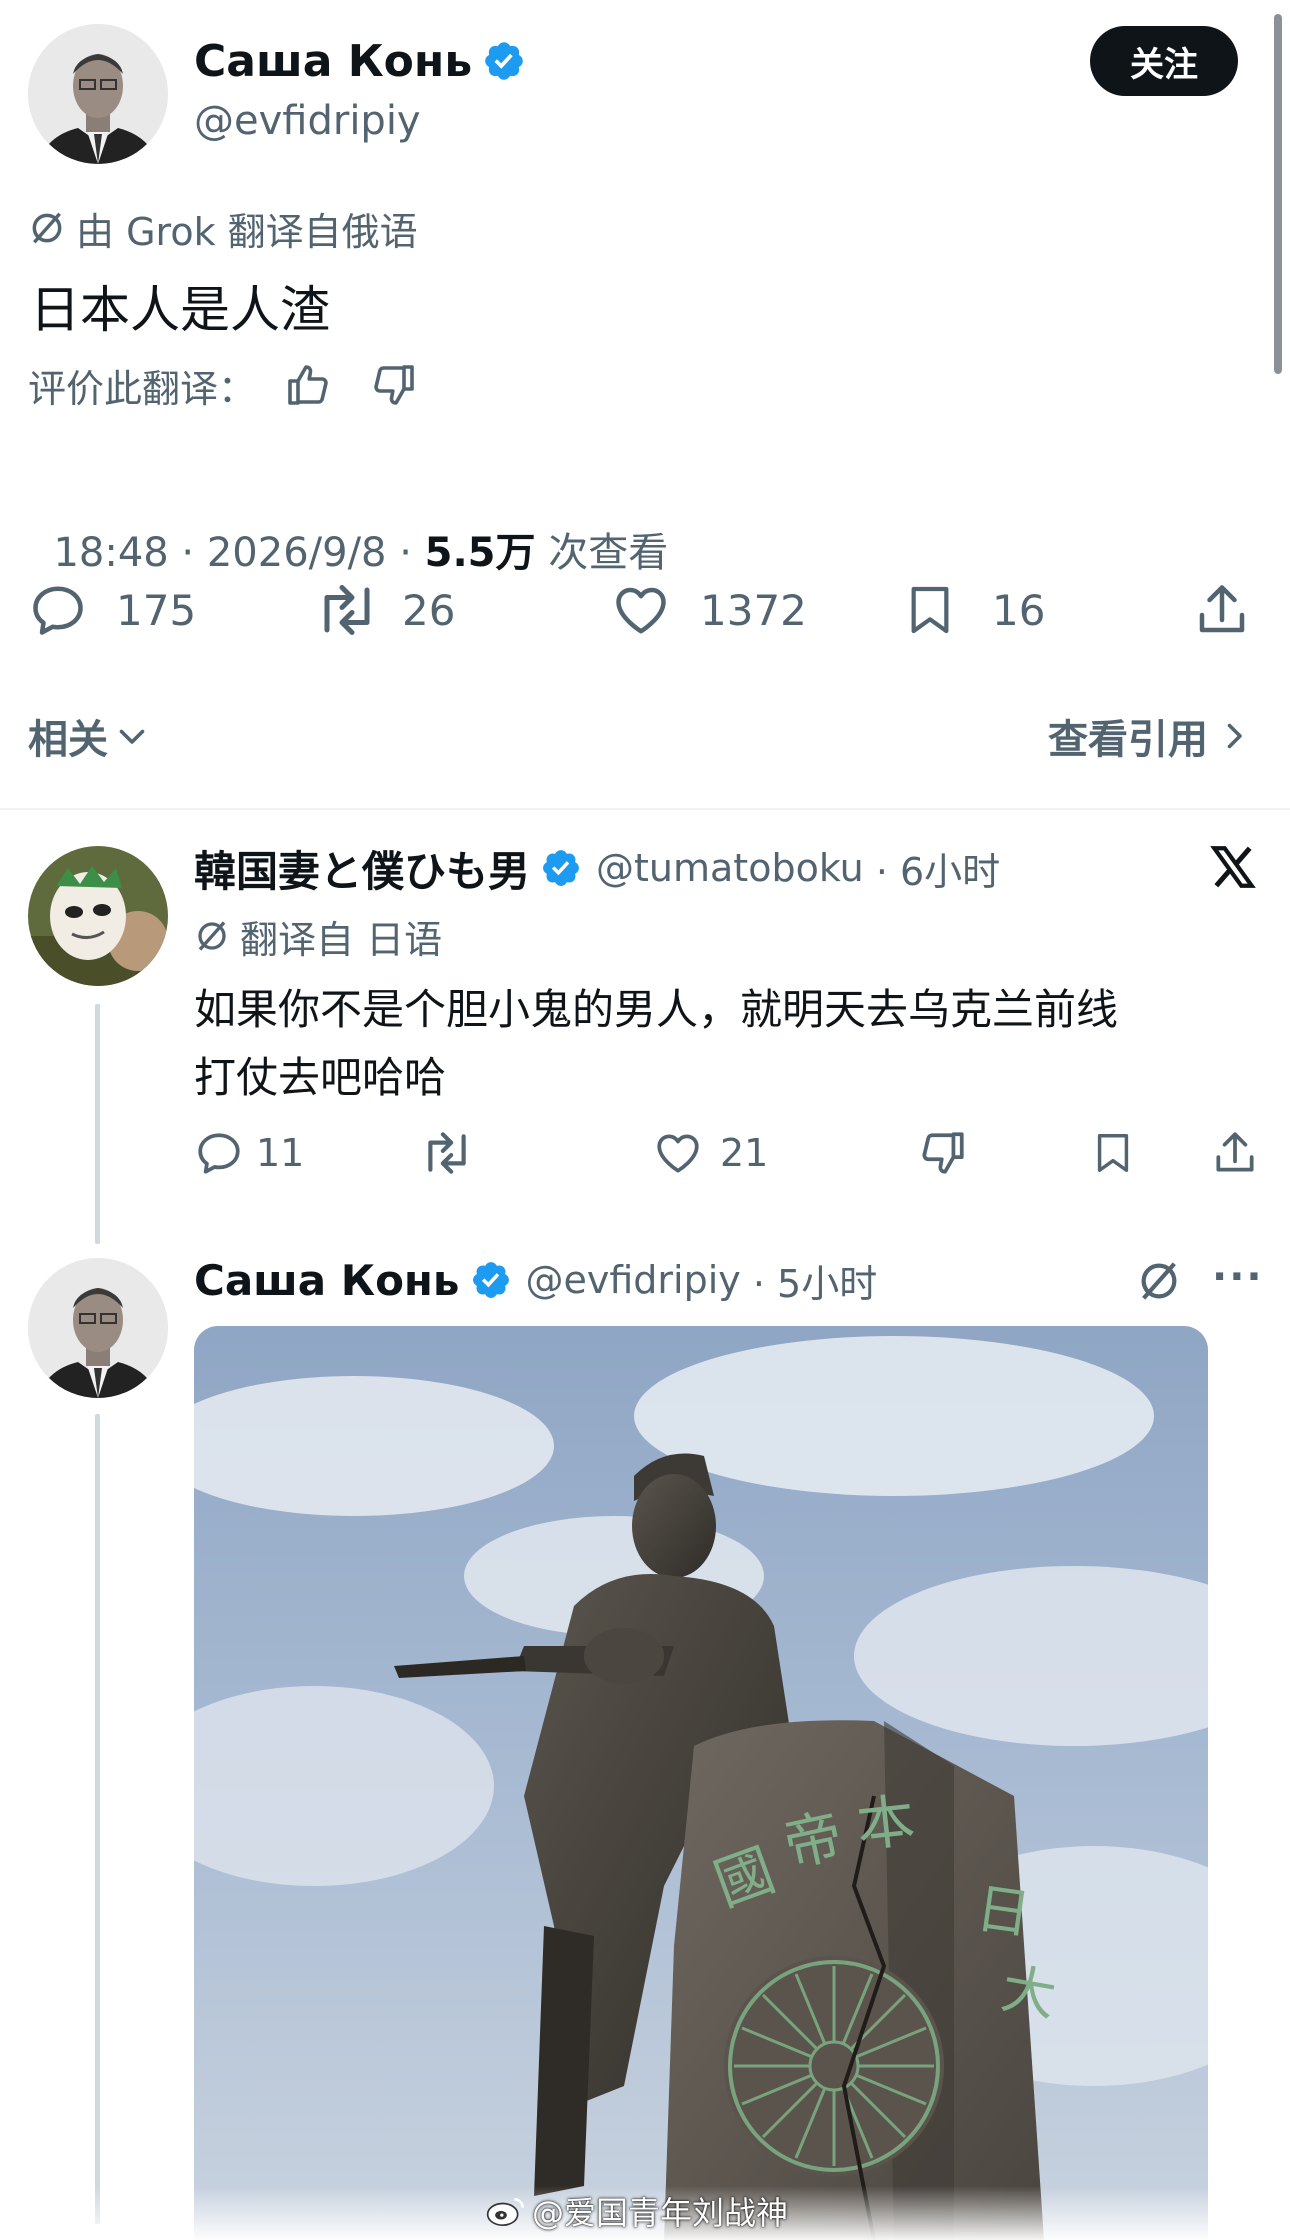 The width and height of the screenshot is (1290, 2240). I want to click on reply-share-button, so click(1235, 1153).